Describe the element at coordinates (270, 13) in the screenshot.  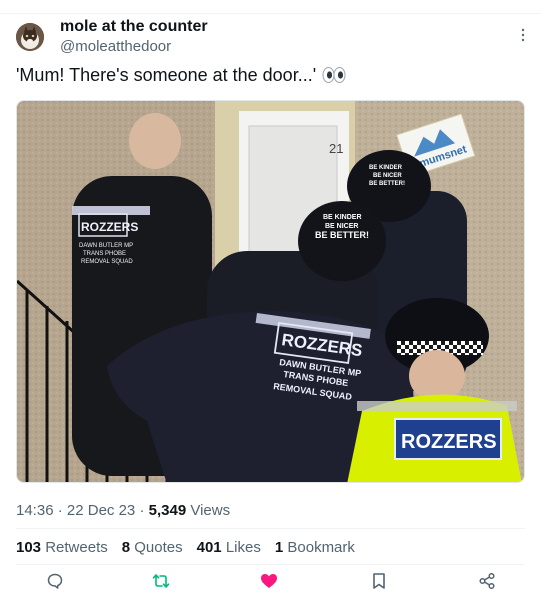
I see `top-divider` at that location.